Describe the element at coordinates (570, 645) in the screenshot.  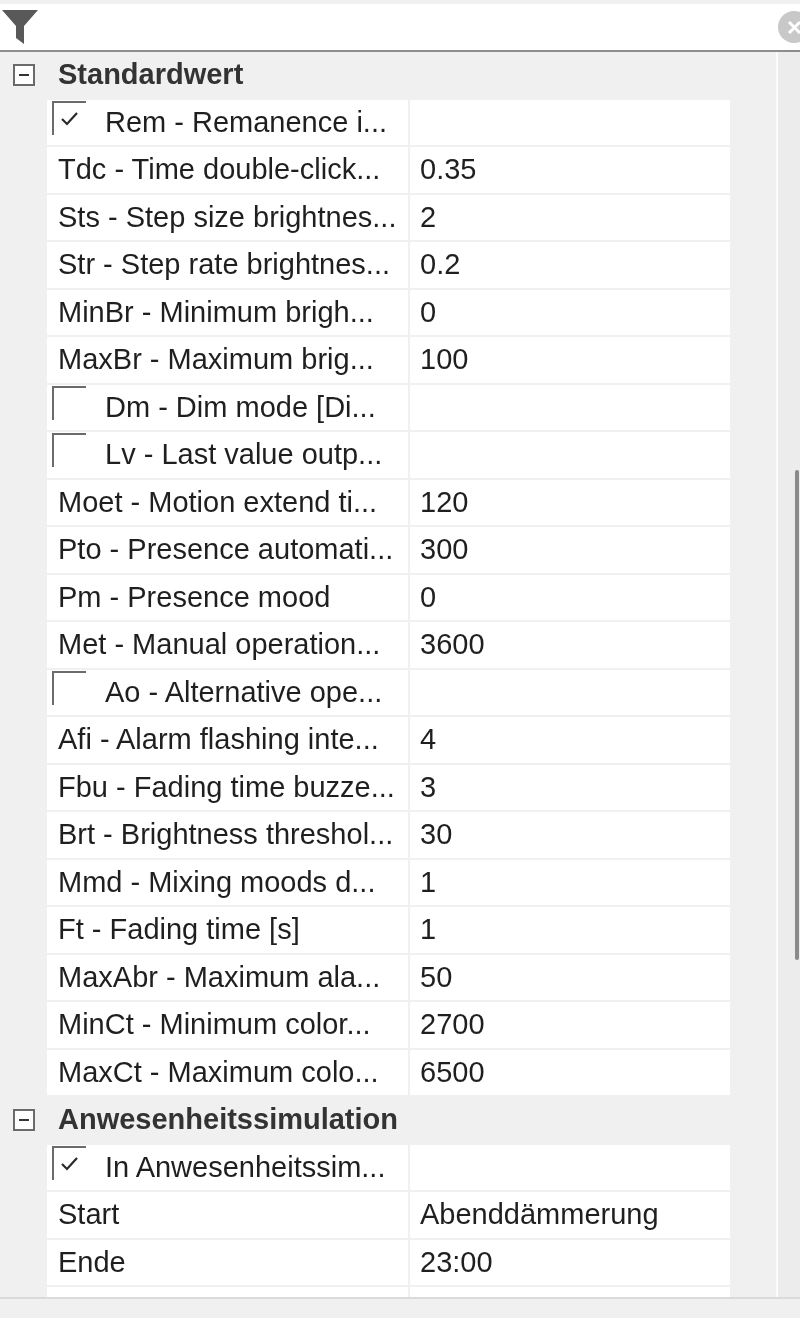
I see `property-value: 3600` at that location.